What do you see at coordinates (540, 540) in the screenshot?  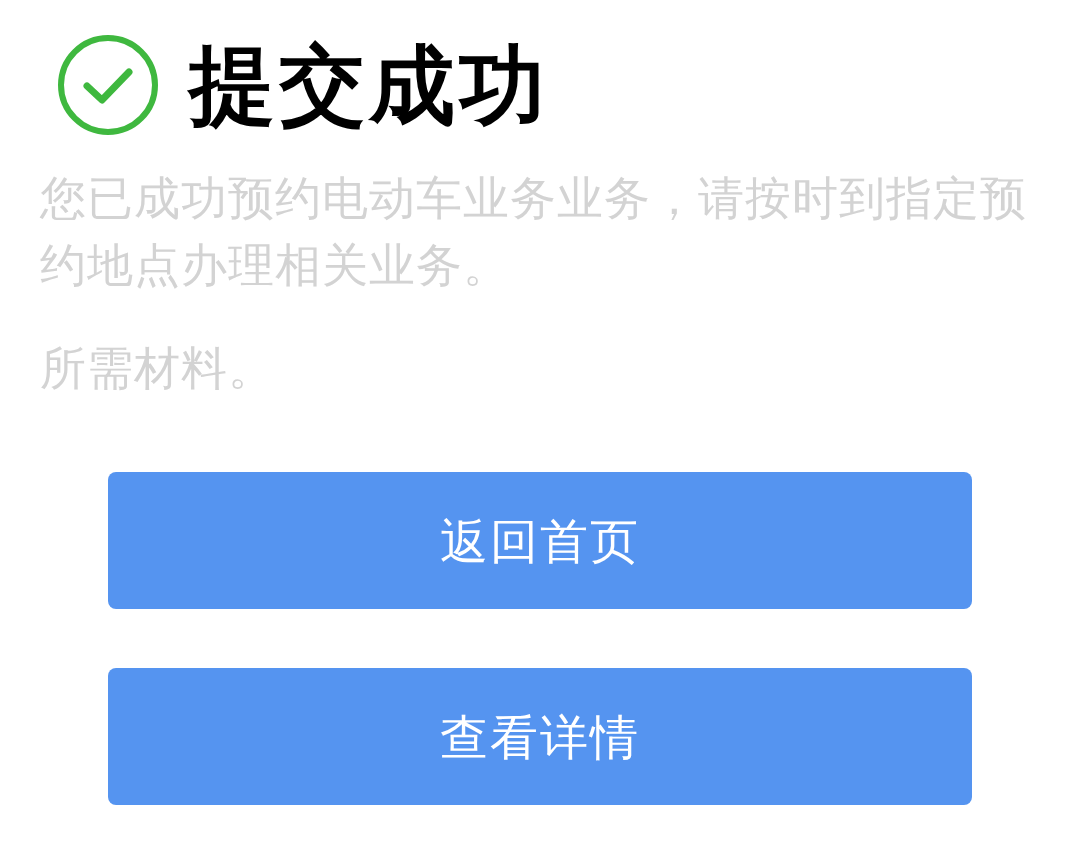 I see `action-button: 返回首页` at bounding box center [540, 540].